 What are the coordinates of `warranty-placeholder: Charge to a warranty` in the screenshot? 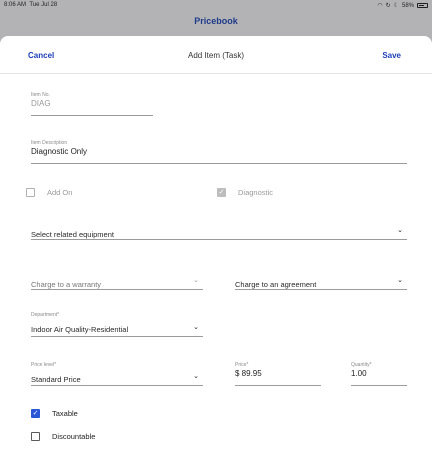 It's located at (66, 284).